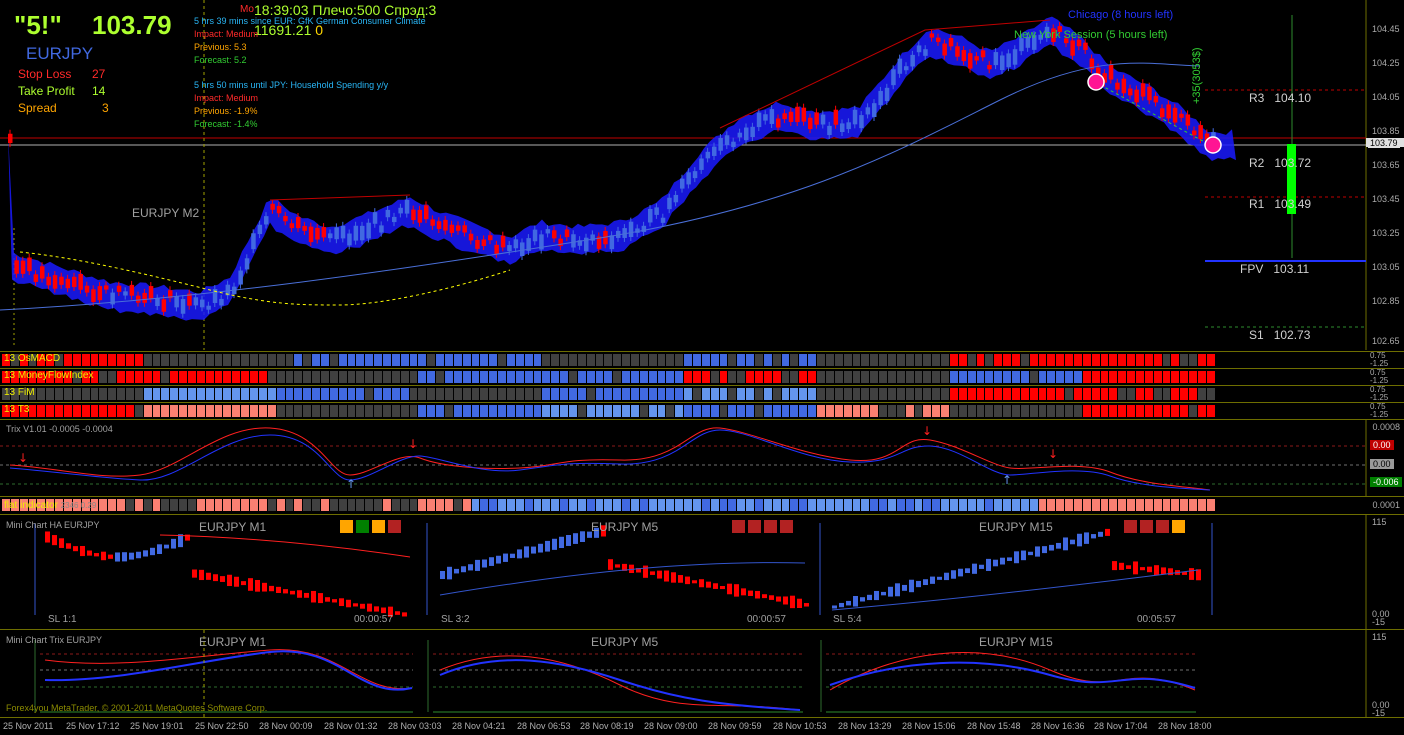 This screenshot has height=735, width=1404. What do you see at coordinates (1121, 15) in the screenshot?
I see `session-chicago: Chicago (8 hours left)` at bounding box center [1121, 15].